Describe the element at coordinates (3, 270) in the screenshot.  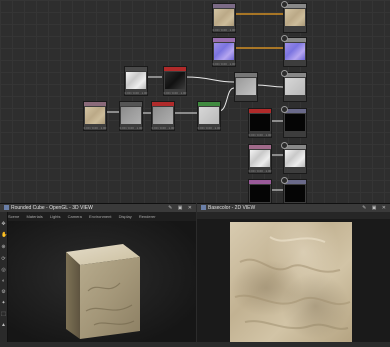
I see `target-tool-icon: ◎` at that location.